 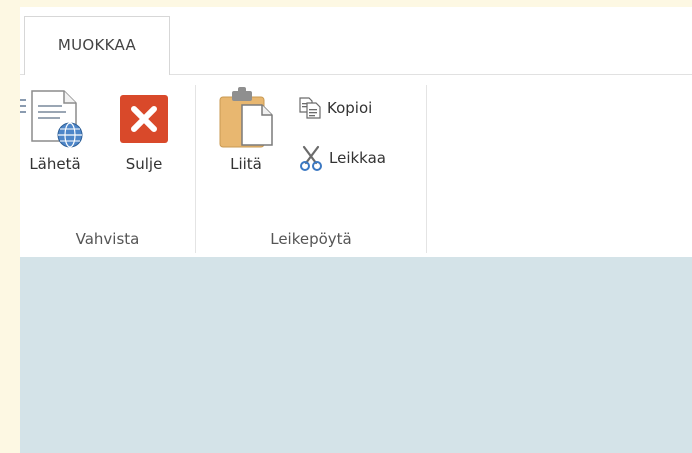 I want to click on cut-button: Leikkaa, so click(x=342, y=158).